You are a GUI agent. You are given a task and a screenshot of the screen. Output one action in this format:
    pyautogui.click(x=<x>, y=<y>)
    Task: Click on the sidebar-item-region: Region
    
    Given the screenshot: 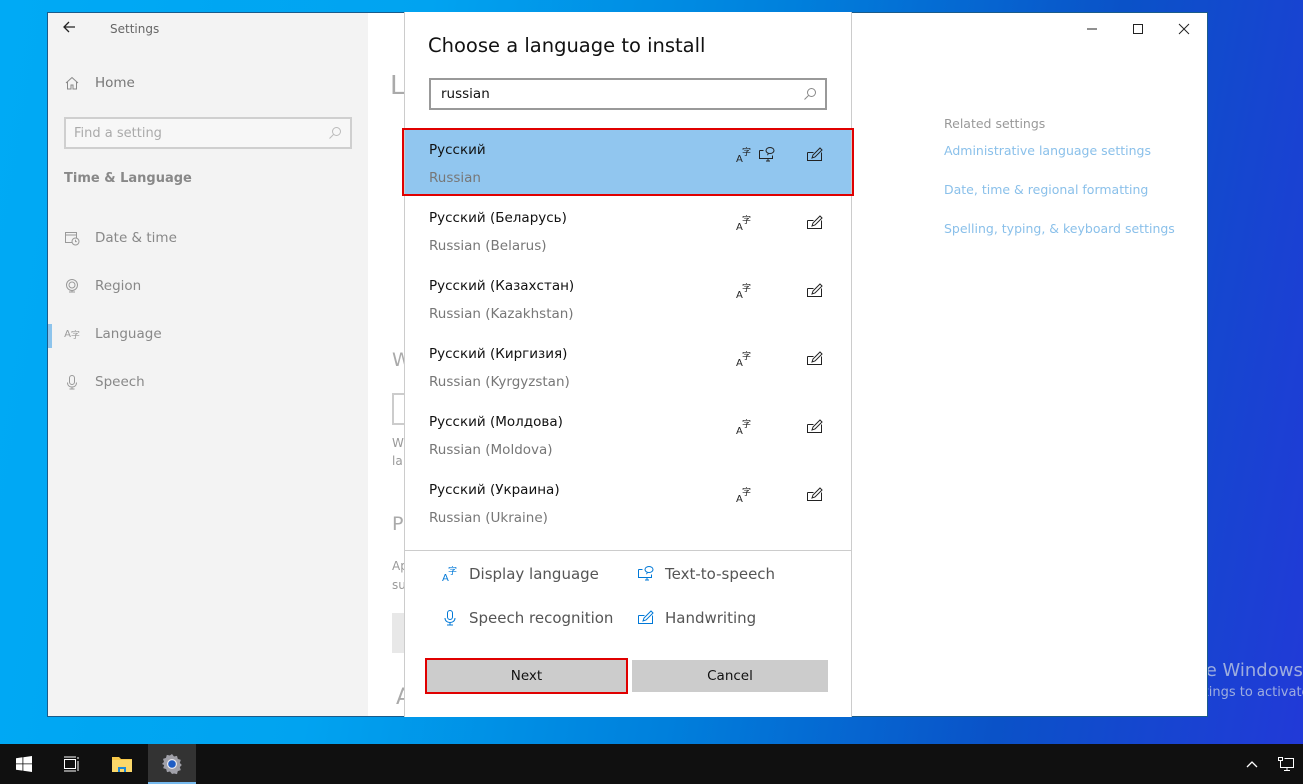 What is the action you would take?
    pyautogui.click(x=208, y=286)
    